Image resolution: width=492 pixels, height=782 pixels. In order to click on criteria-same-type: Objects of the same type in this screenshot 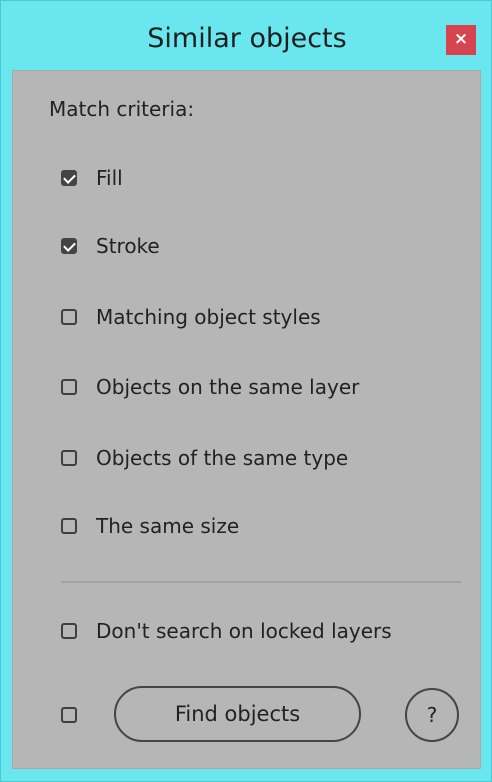, I will do `click(236, 461)`.